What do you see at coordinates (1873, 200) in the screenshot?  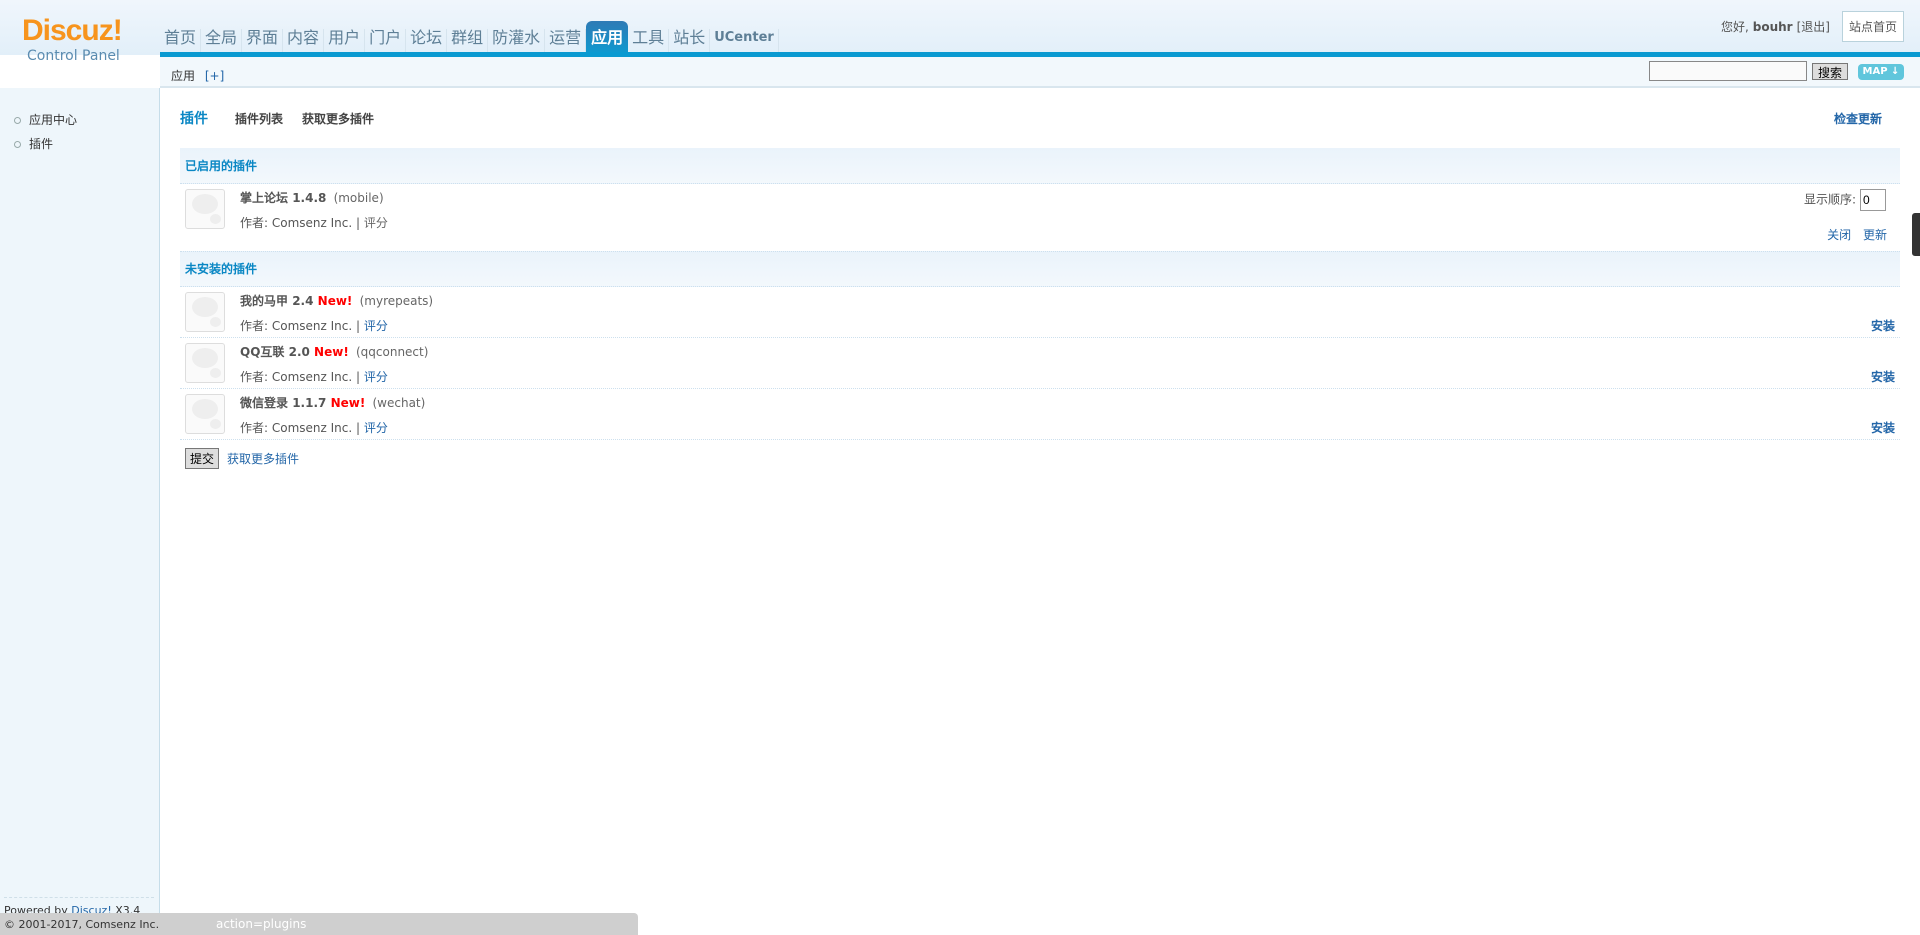 I see `display-order-input` at bounding box center [1873, 200].